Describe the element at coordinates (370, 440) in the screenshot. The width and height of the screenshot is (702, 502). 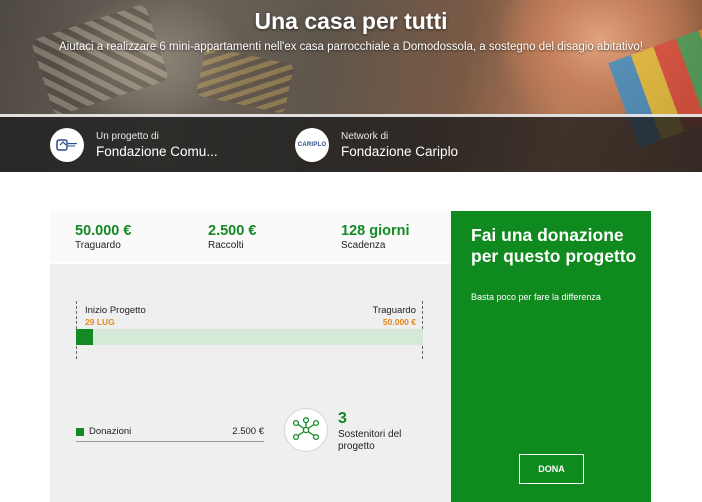
I see `supporters-label: Sostenitori del progetto` at that location.